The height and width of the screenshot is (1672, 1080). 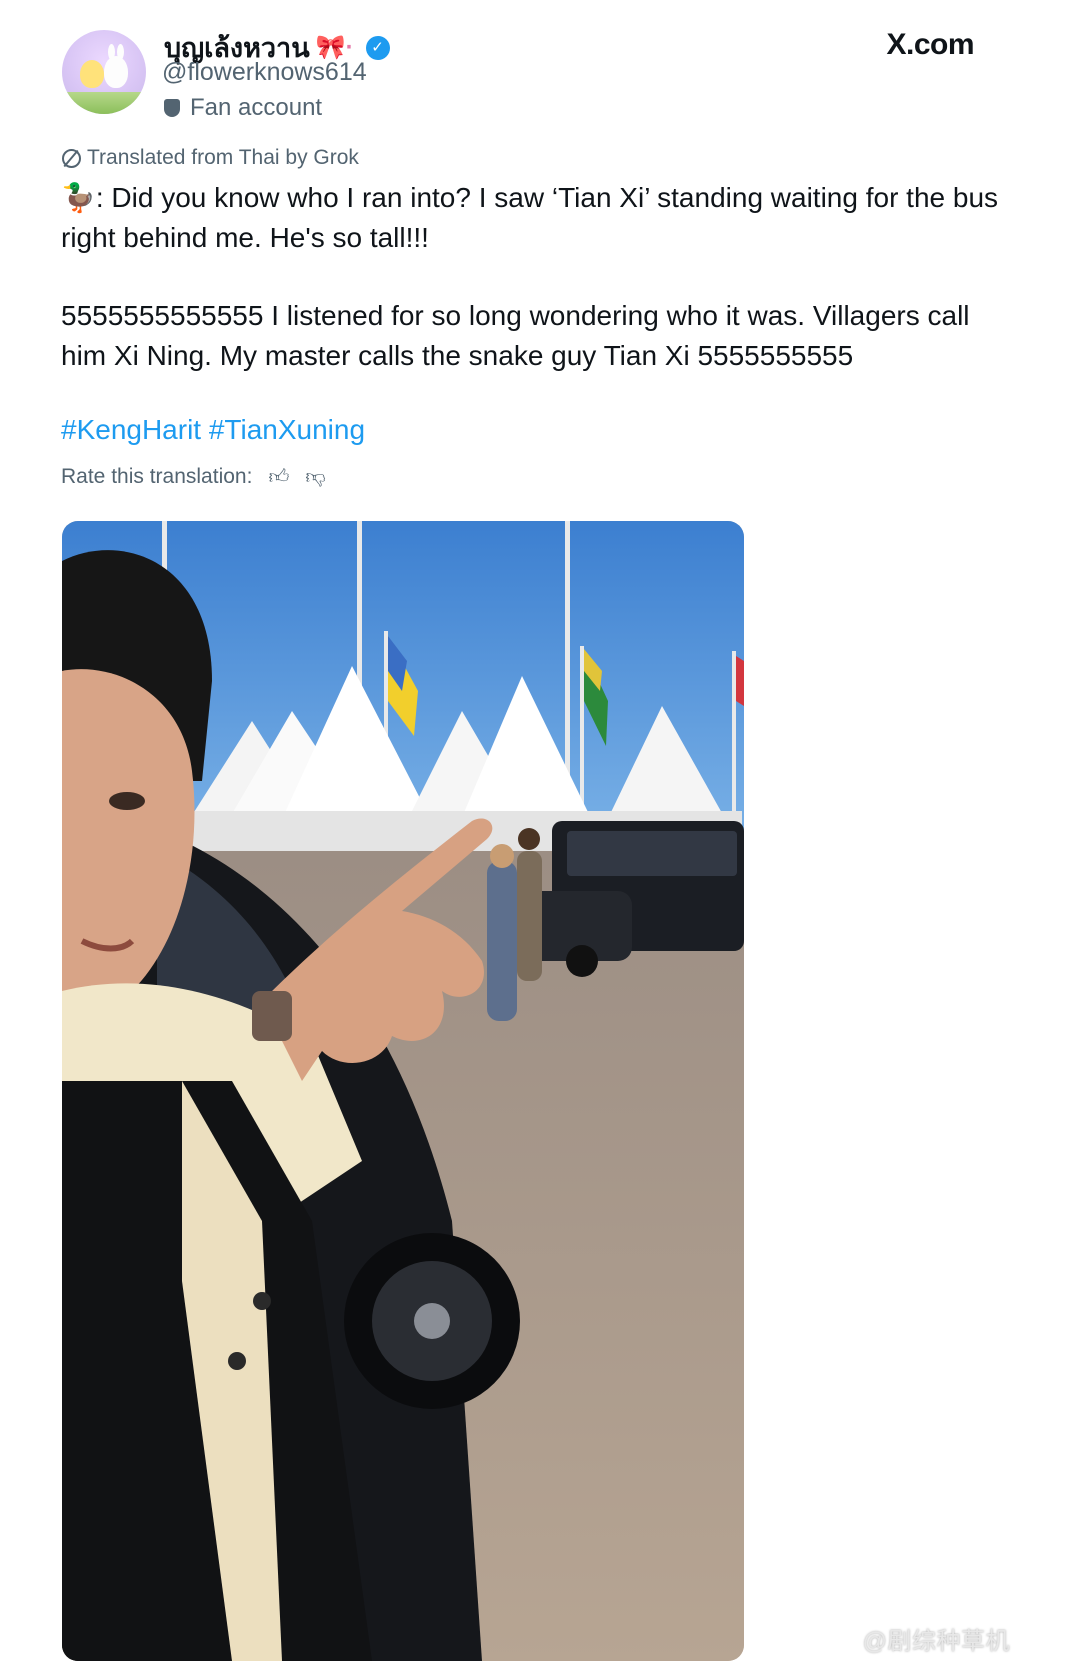 What do you see at coordinates (278, 477) in the screenshot?
I see `thumbs-up-icon: 👍︎` at bounding box center [278, 477].